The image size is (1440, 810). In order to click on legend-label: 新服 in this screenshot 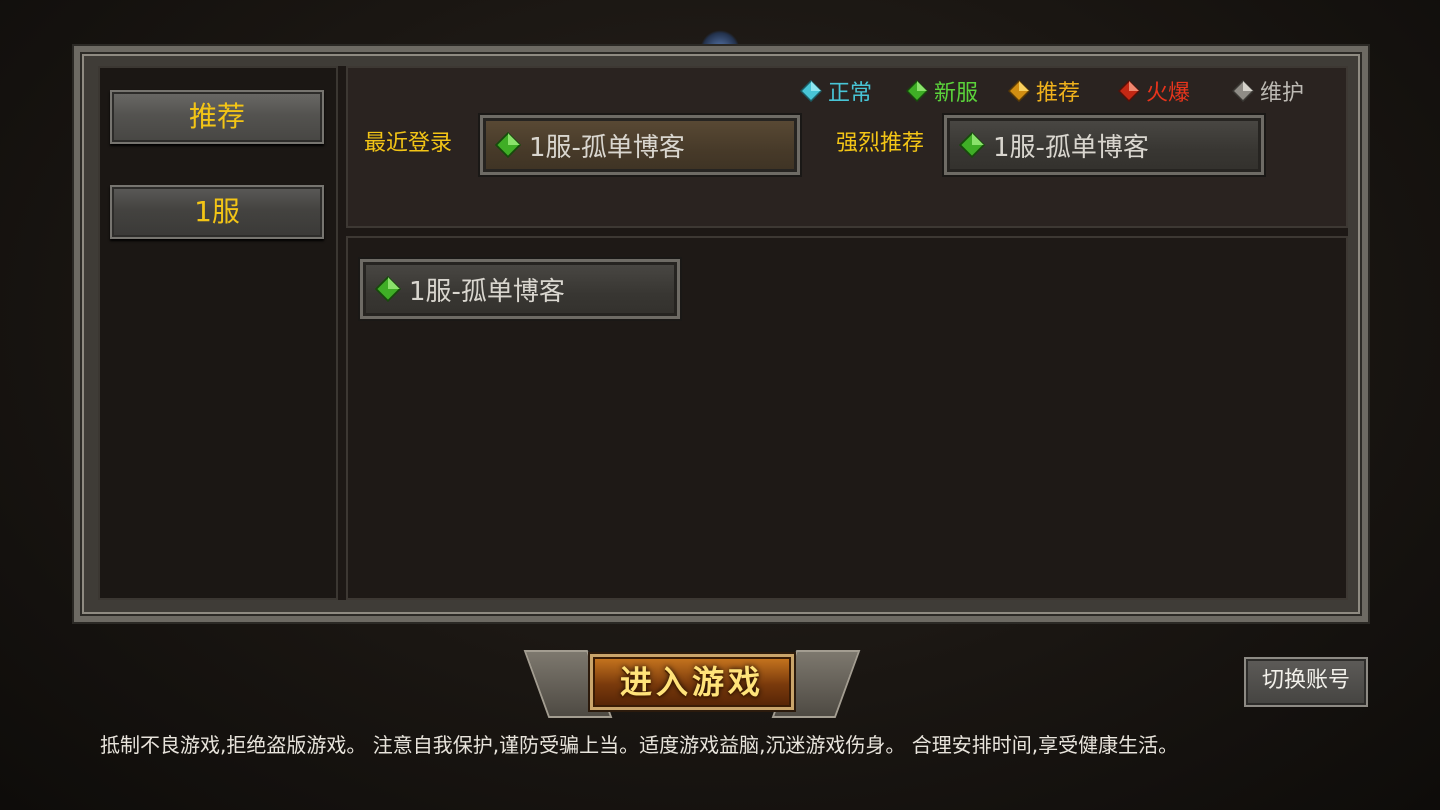, I will do `click(956, 93)`.